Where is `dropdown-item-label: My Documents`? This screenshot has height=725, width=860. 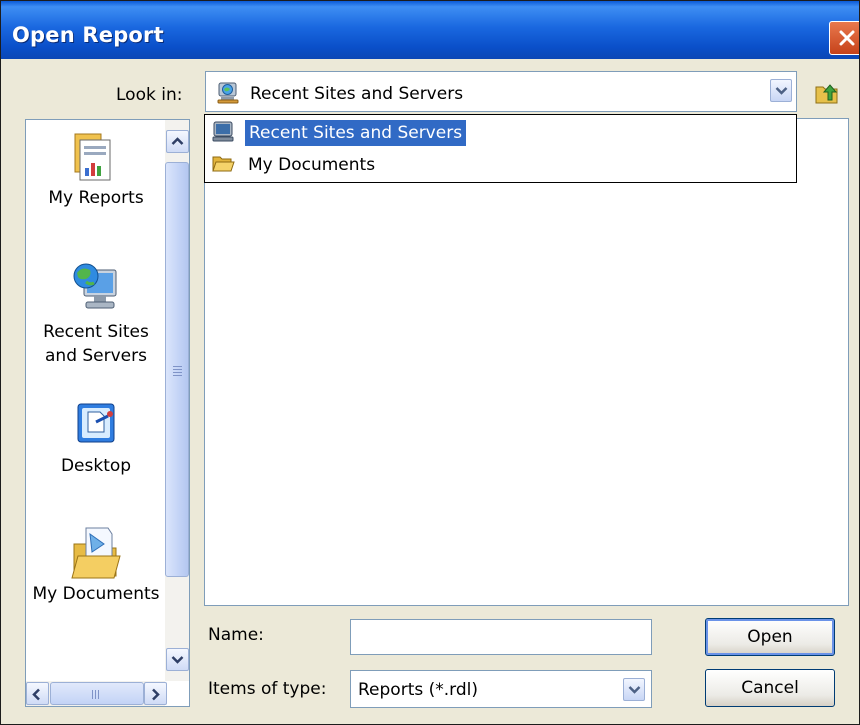 dropdown-item-label: My Documents is located at coordinates (312, 165).